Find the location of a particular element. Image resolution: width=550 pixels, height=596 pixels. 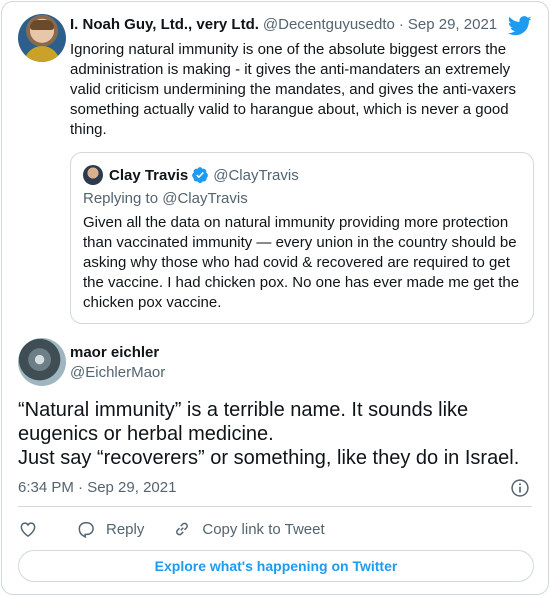

copy-link-button: Copy link to Tweet is located at coordinates (248, 529).